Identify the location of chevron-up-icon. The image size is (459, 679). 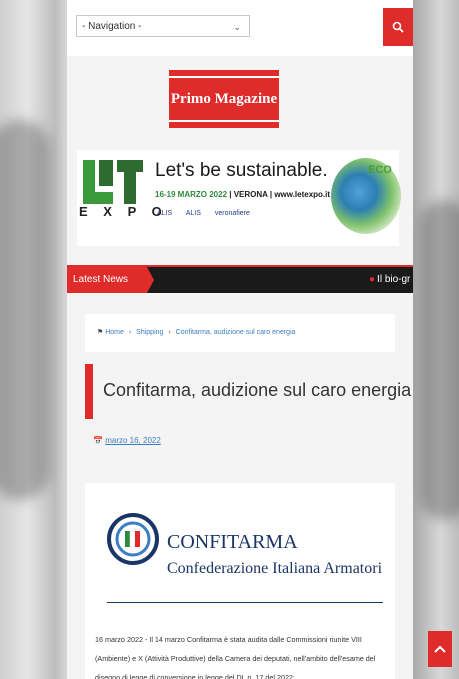
(440, 649).